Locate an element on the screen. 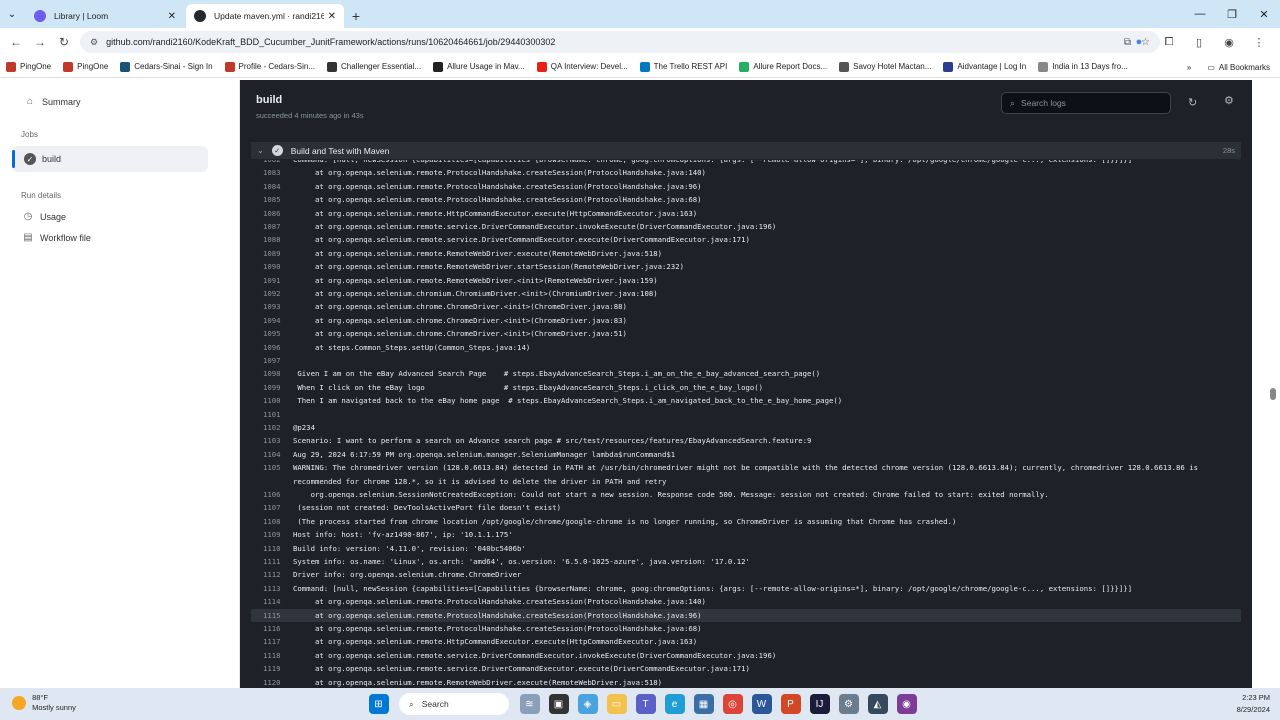  new-tab-button: + is located at coordinates (356, 16).